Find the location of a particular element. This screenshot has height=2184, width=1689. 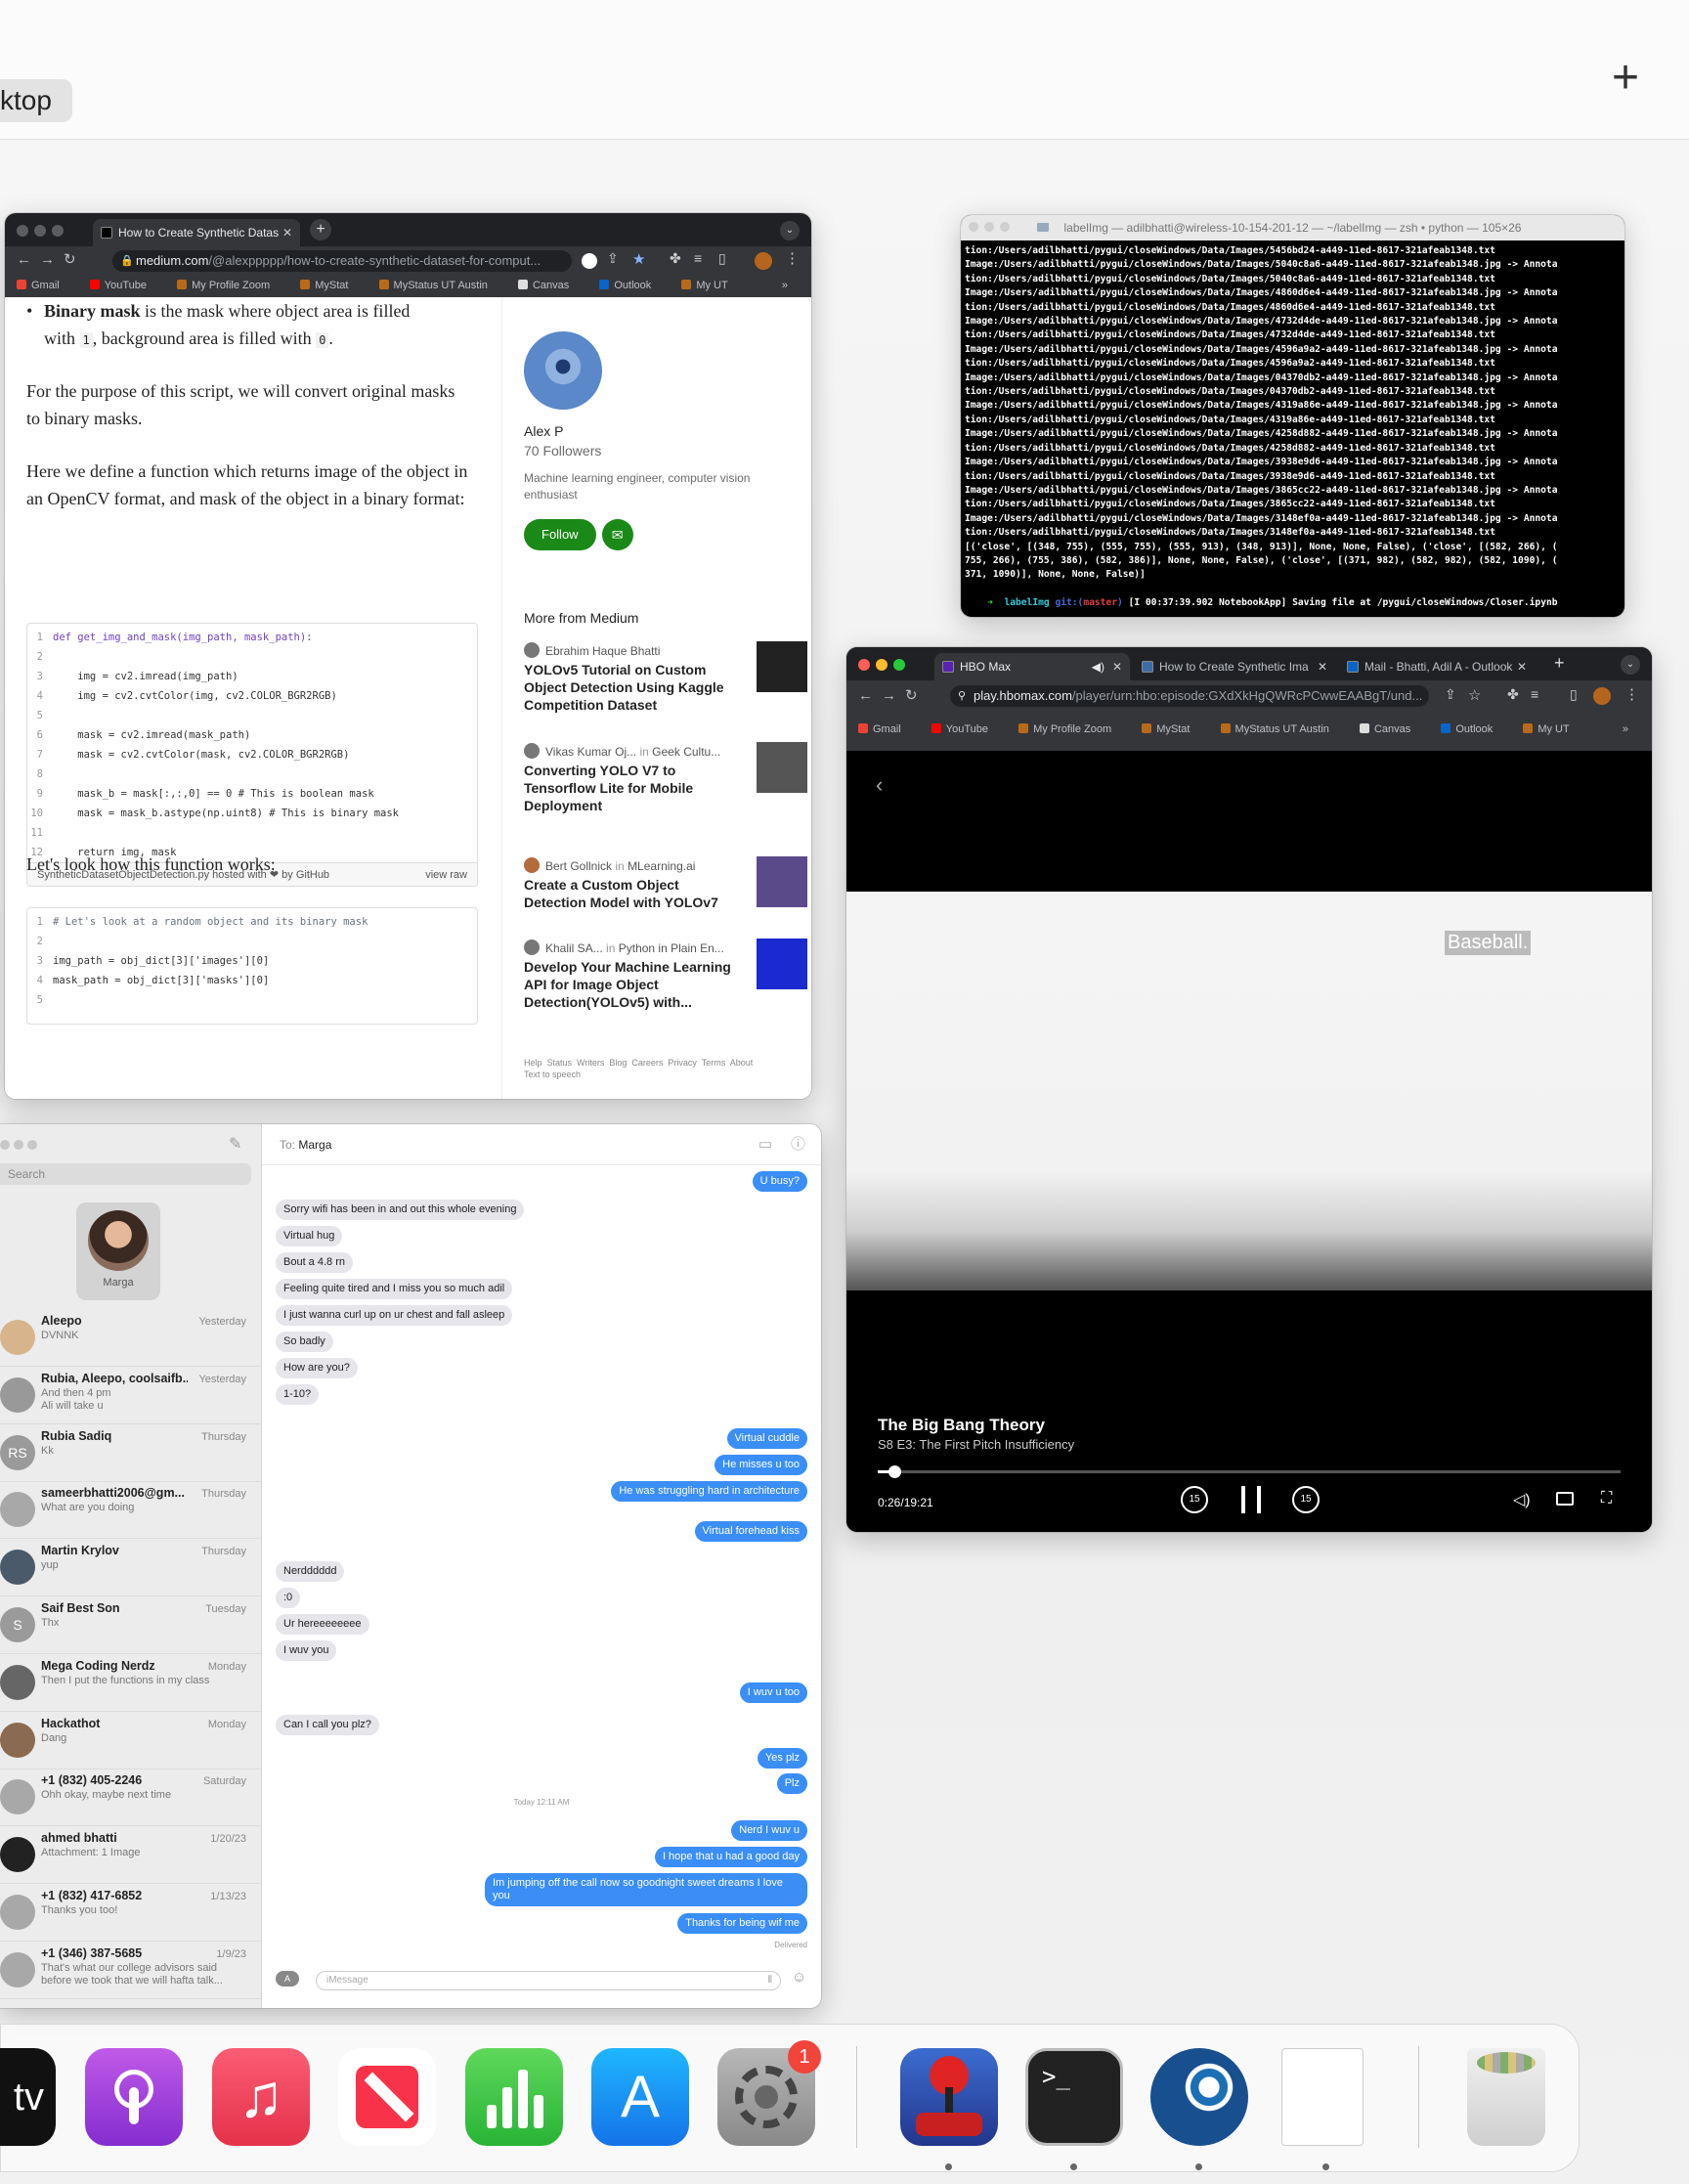

subtitles-icon is located at coordinates (1565, 1499).